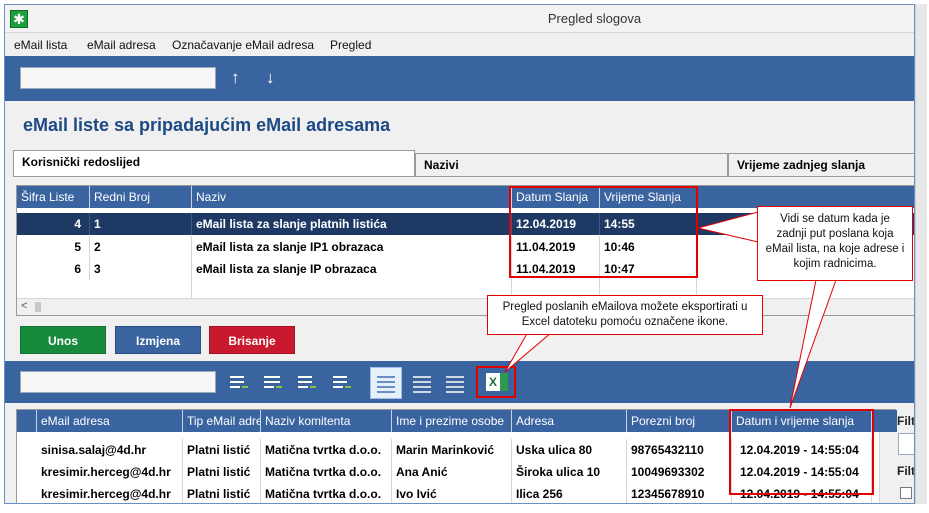  I want to click on callout-excel-pointer, so click(529, 352).